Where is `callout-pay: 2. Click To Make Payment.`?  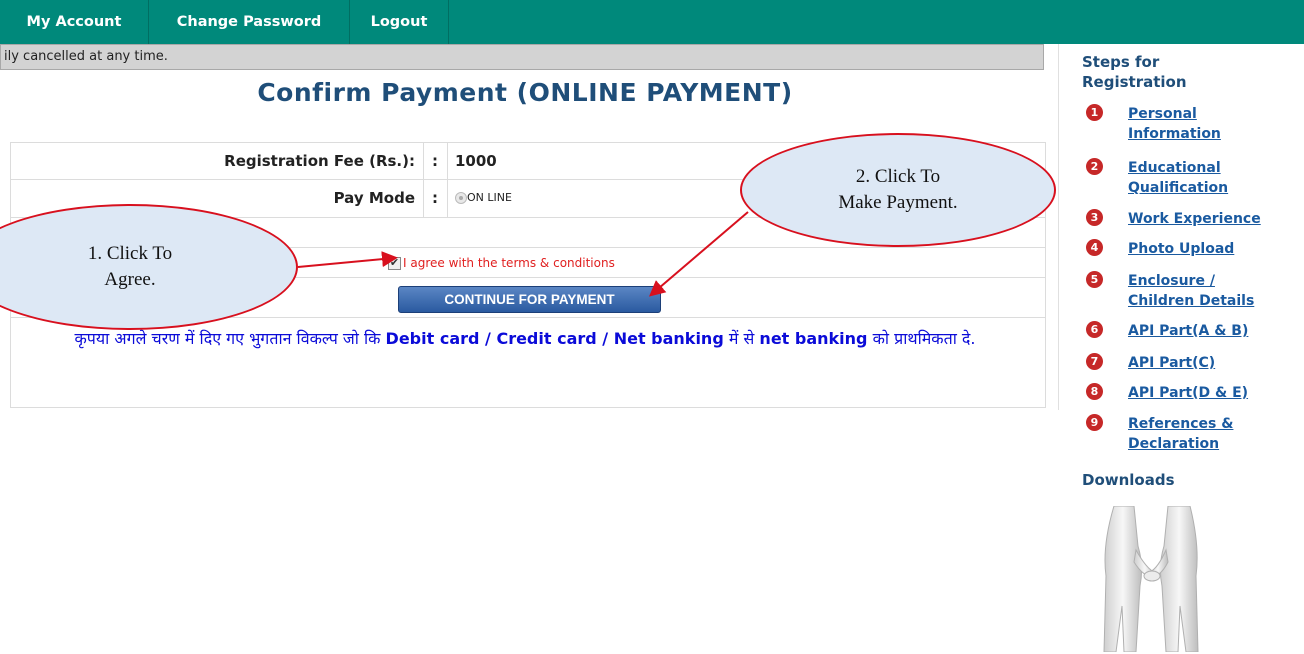
callout-pay: 2. Click To Make Payment. is located at coordinates (898, 190).